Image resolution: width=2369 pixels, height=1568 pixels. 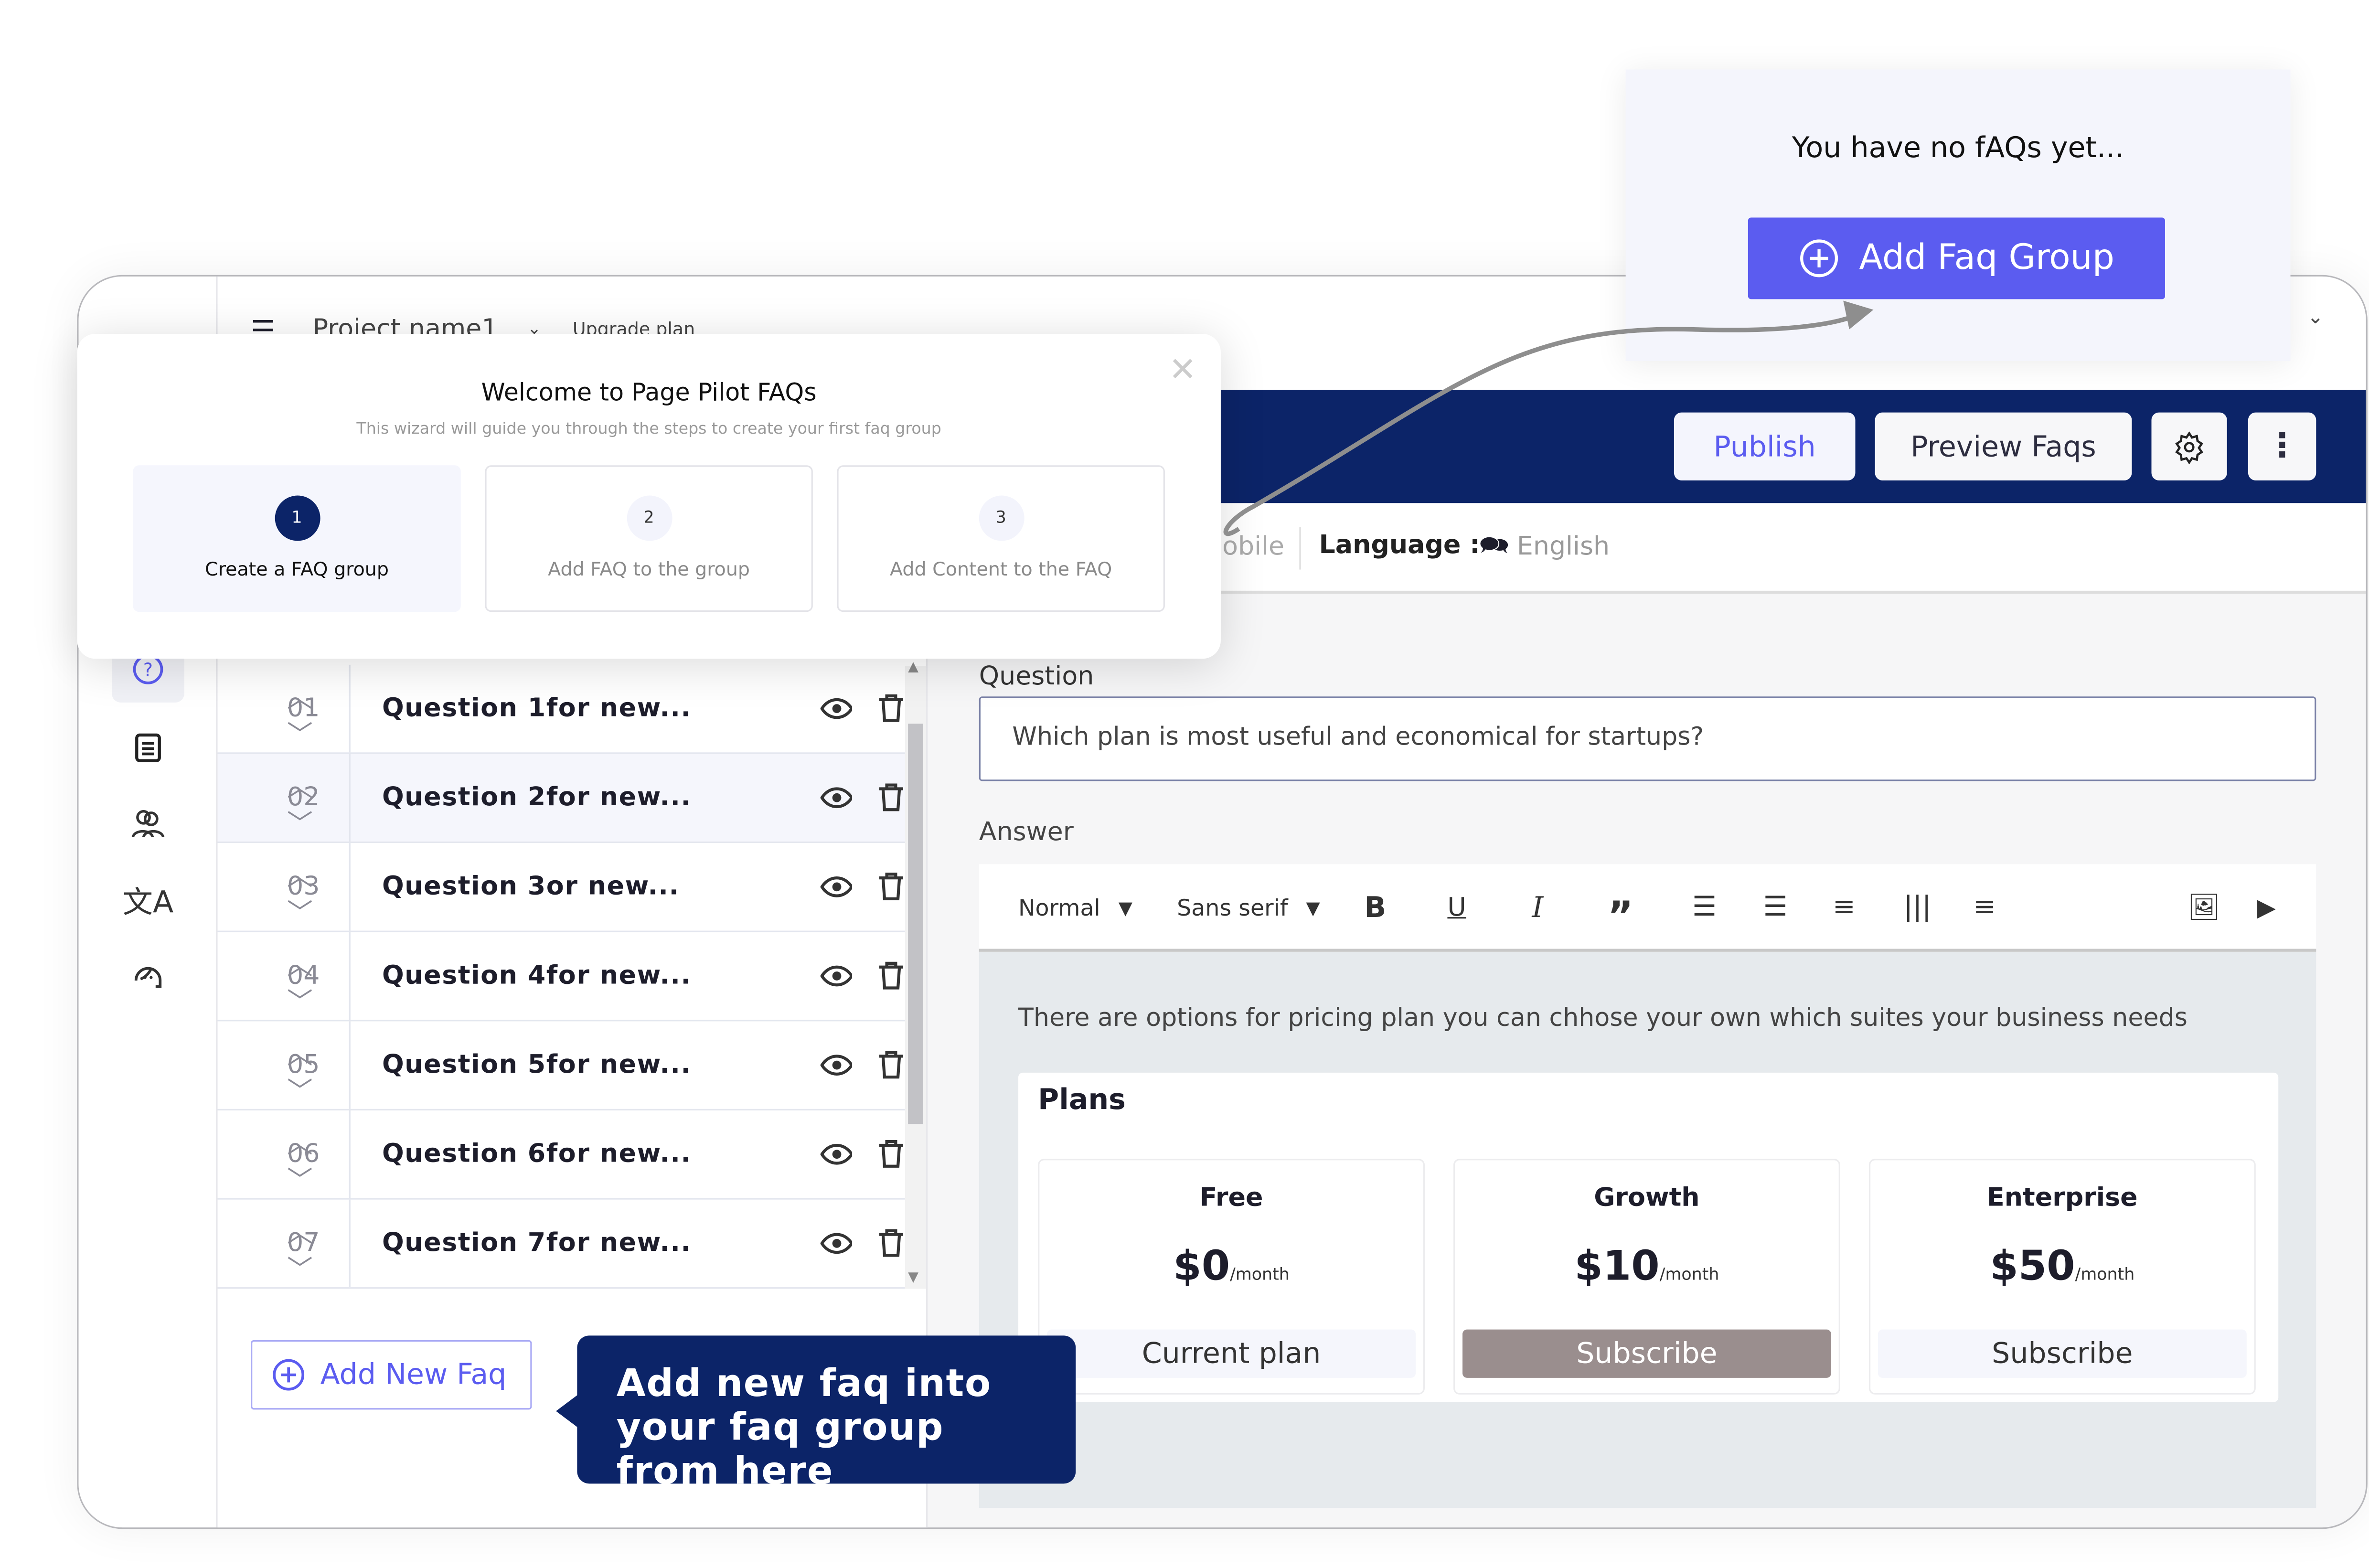 What do you see at coordinates (2315, 318) in the screenshot?
I see `account-chevron-icon: ⌄` at bounding box center [2315, 318].